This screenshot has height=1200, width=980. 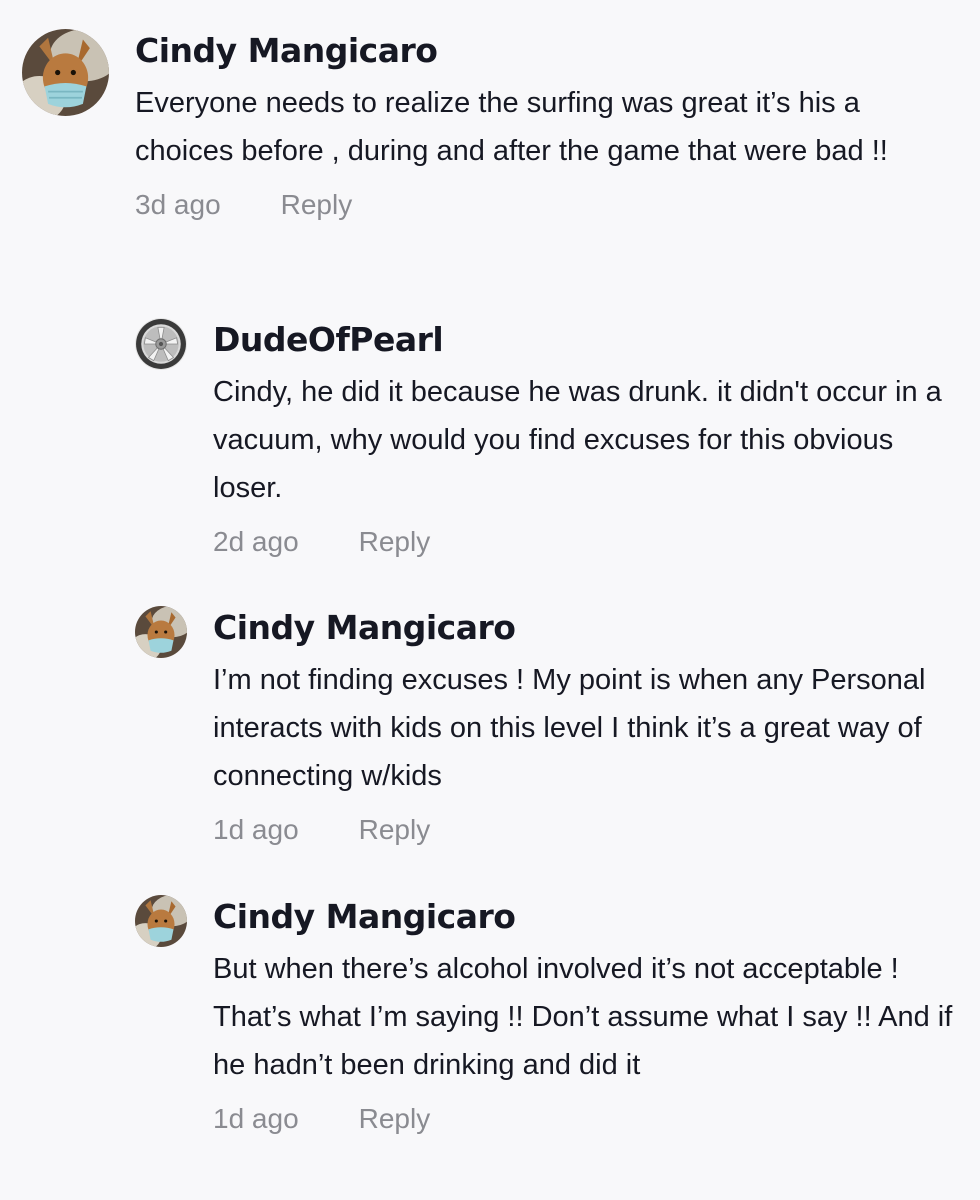 What do you see at coordinates (583, 542) in the screenshot?
I see `comment-meta: 2d ago Reply` at bounding box center [583, 542].